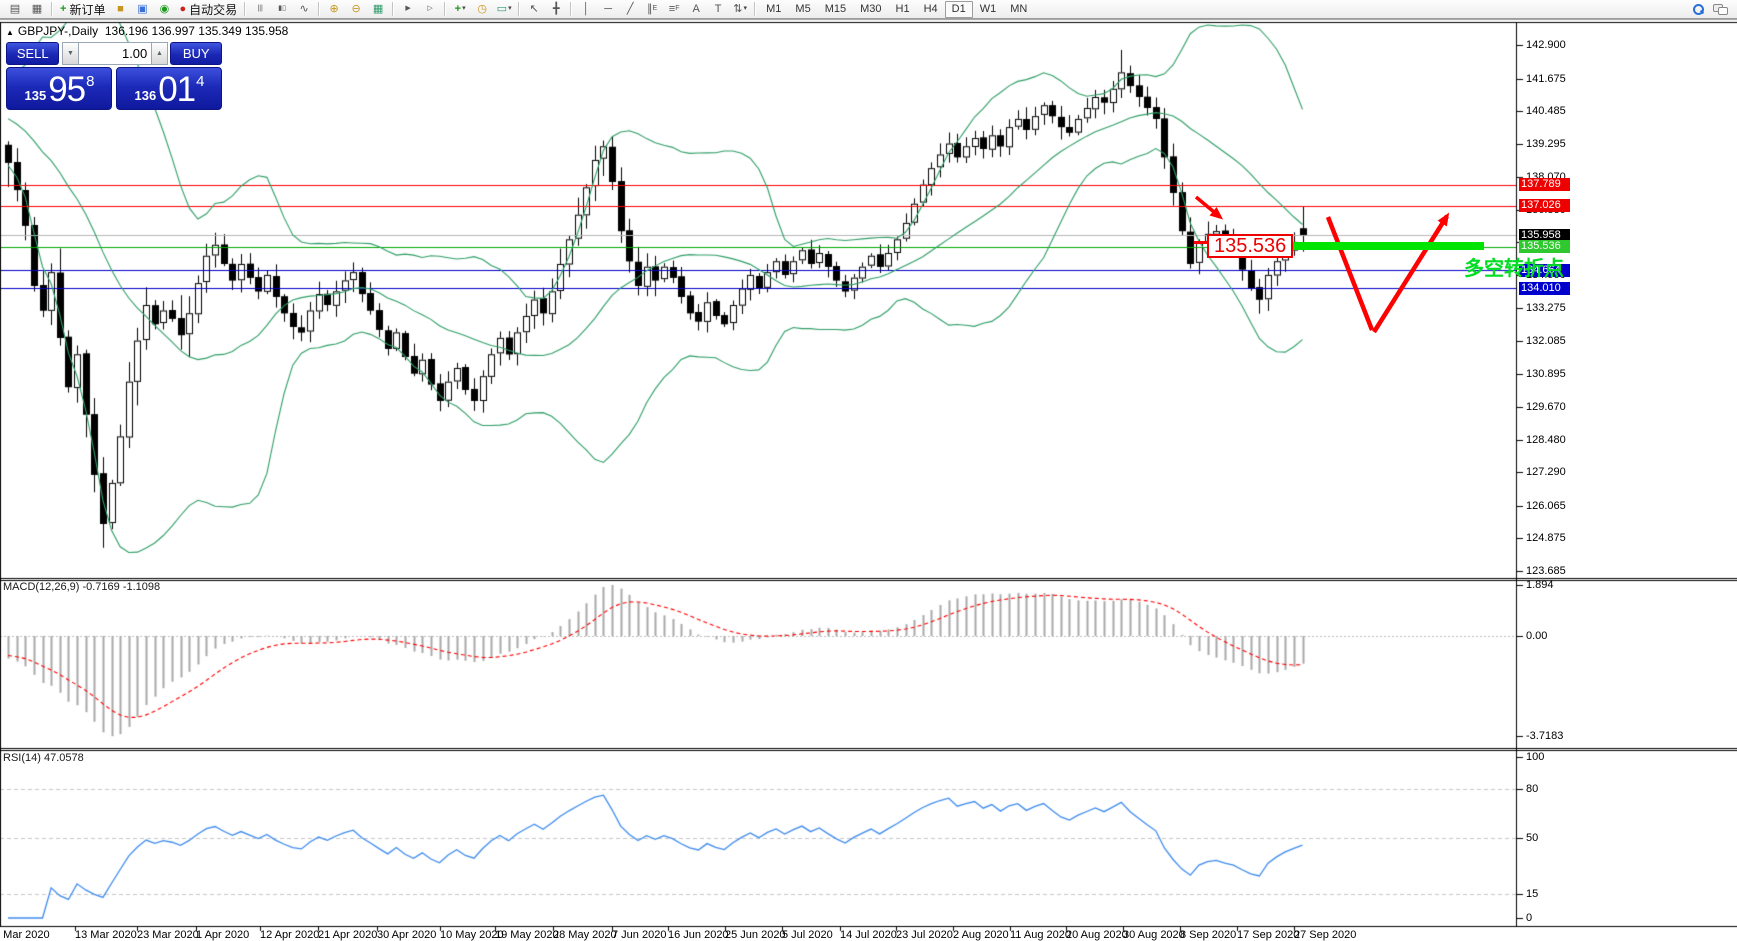 This screenshot has height=941, width=1737. Describe the element at coordinates (35, 95) in the screenshot. I see `sell-price-prefix: 135` at that location.